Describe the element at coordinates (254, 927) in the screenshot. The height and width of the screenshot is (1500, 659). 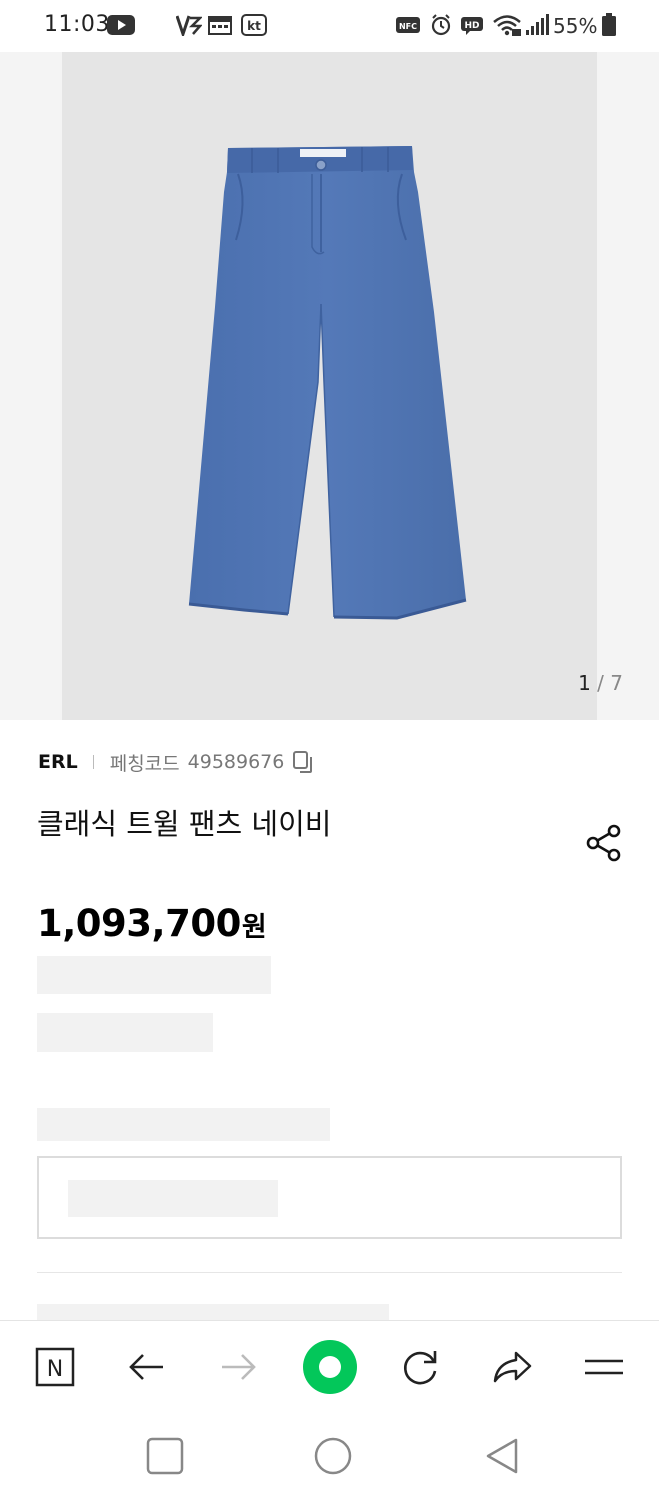
I see `price-unit: 원` at that location.